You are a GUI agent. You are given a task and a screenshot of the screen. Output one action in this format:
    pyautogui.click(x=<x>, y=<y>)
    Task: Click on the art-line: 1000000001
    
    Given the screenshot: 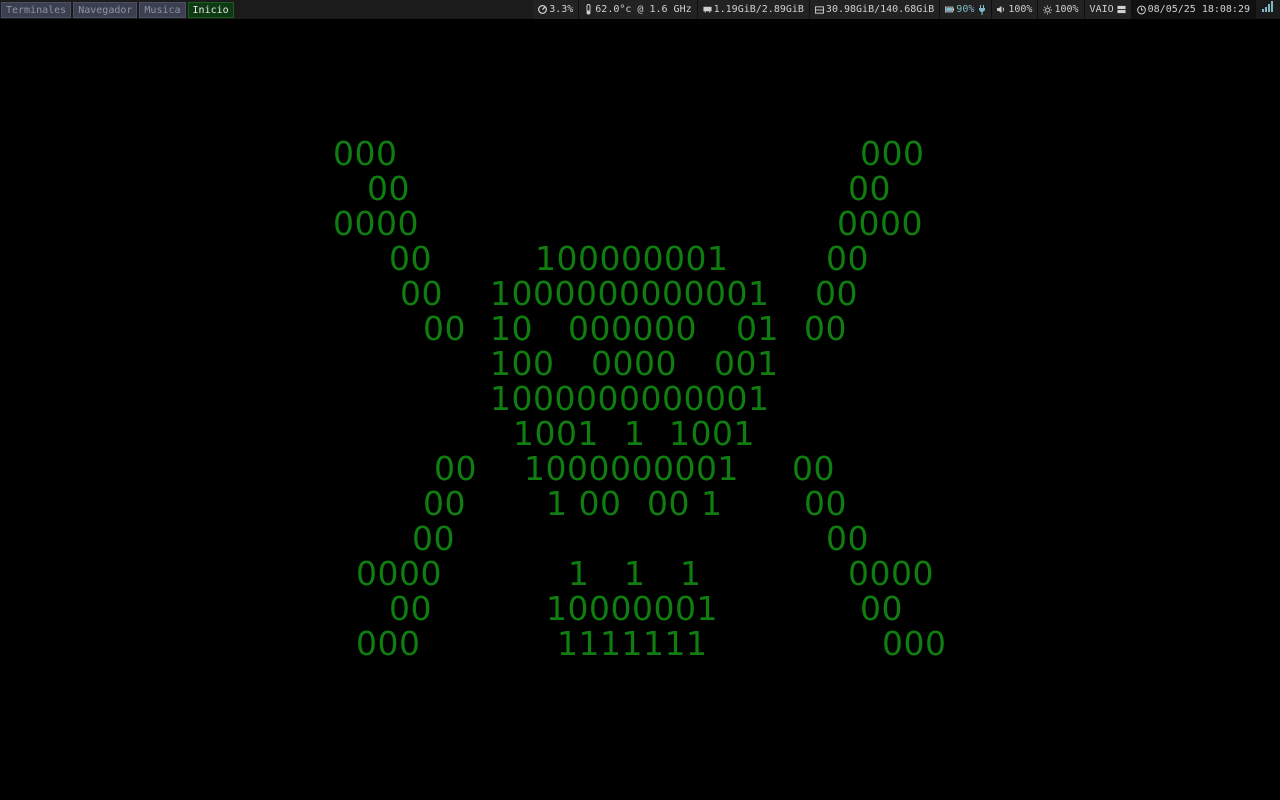 What is the action you would take?
    pyautogui.click(x=631, y=468)
    